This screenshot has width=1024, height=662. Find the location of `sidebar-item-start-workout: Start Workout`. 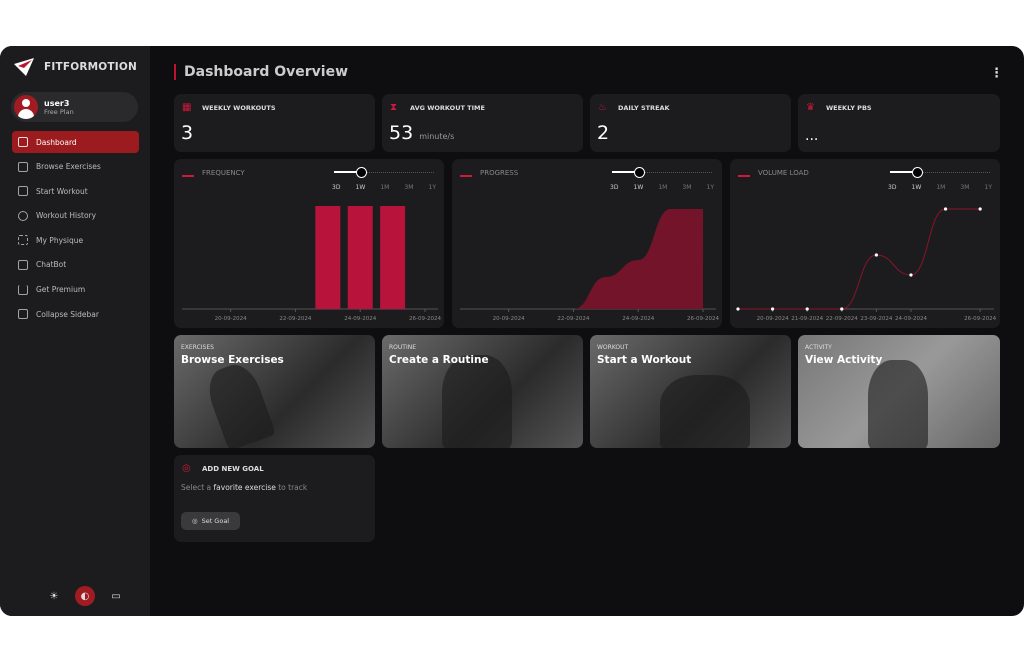

sidebar-item-start-workout: Start Workout is located at coordinates (75, 191).